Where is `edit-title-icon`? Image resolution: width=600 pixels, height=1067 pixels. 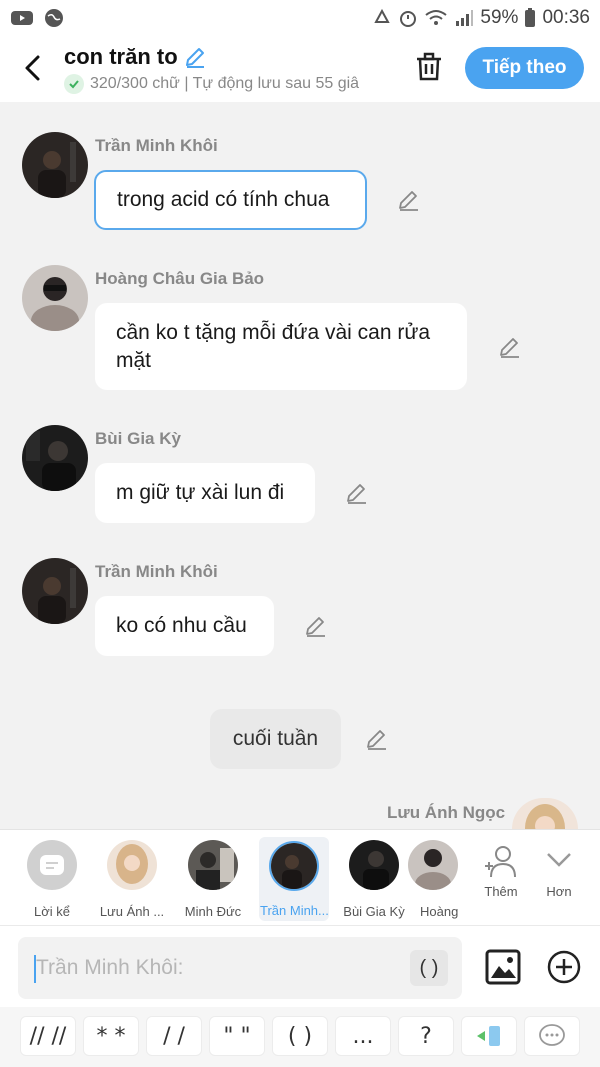
edit-title-icon is located at coordinates (195, 57).